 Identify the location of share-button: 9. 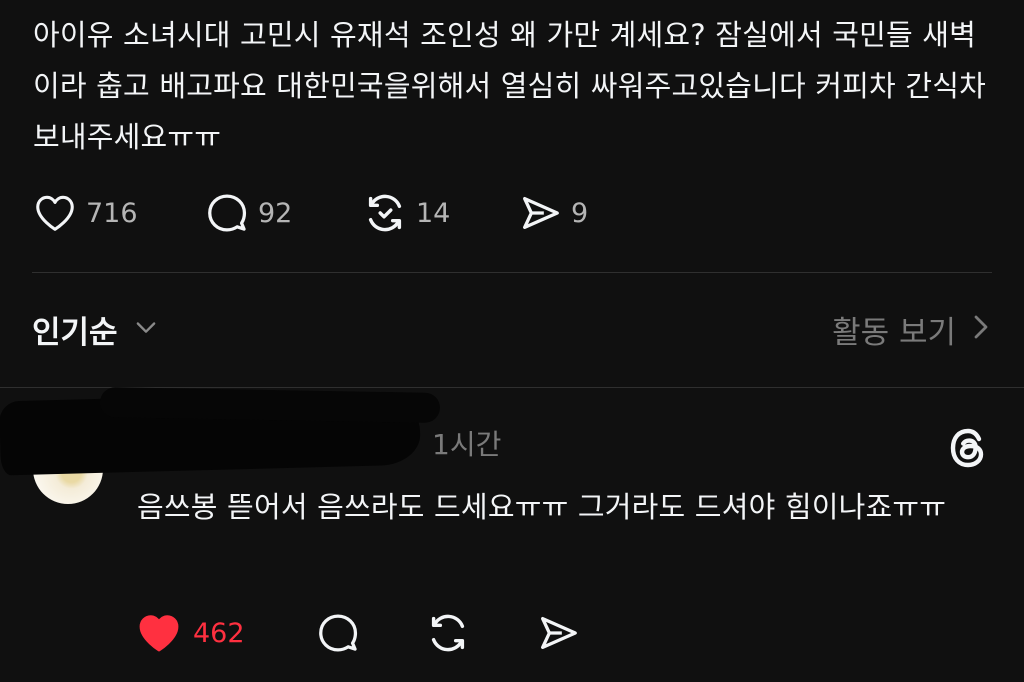
(552, 213).